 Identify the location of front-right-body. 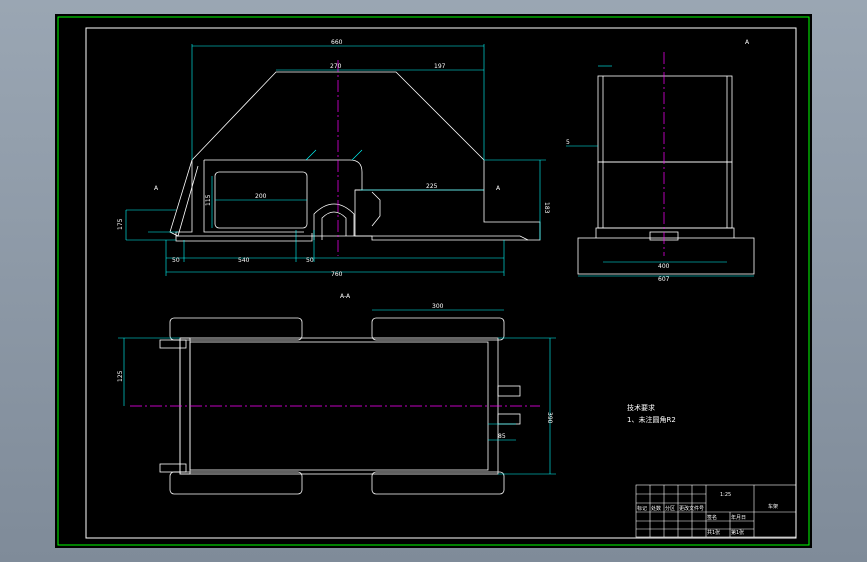
(447, 200).